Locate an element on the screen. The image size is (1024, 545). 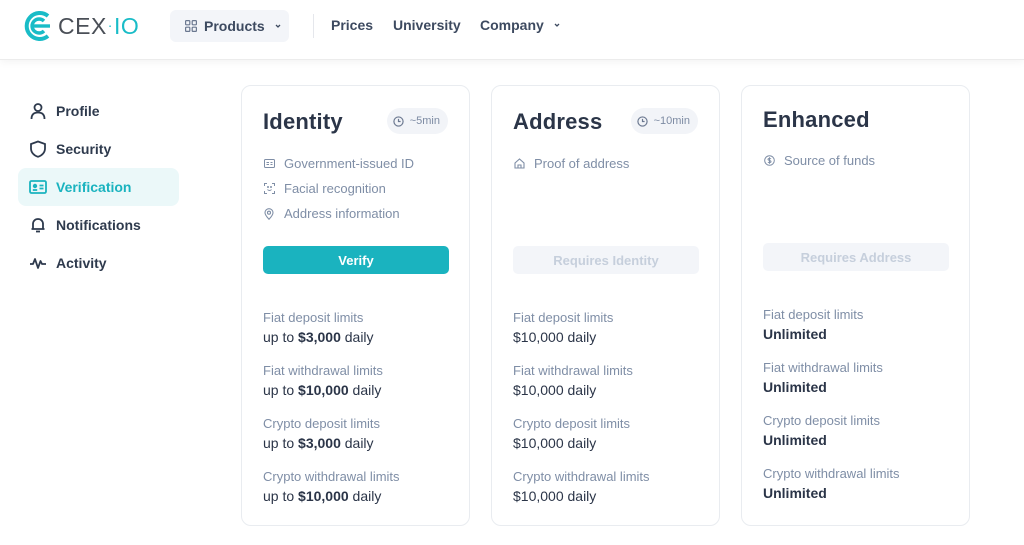
requirement-label: Facial recognition is located at coordinates (335, 188).